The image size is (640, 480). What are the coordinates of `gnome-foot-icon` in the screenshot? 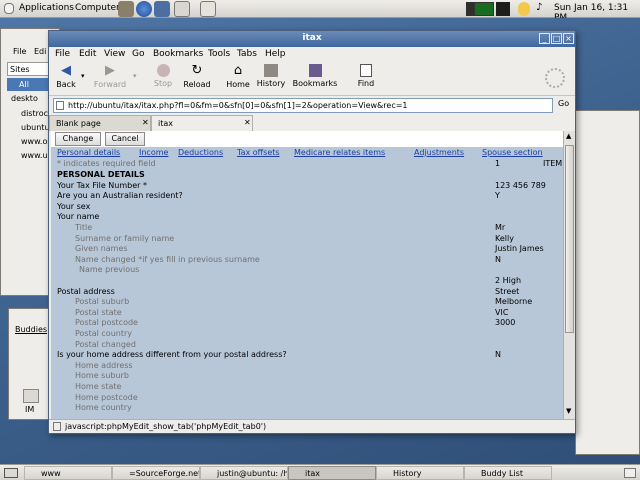 It's located at (9, 8).